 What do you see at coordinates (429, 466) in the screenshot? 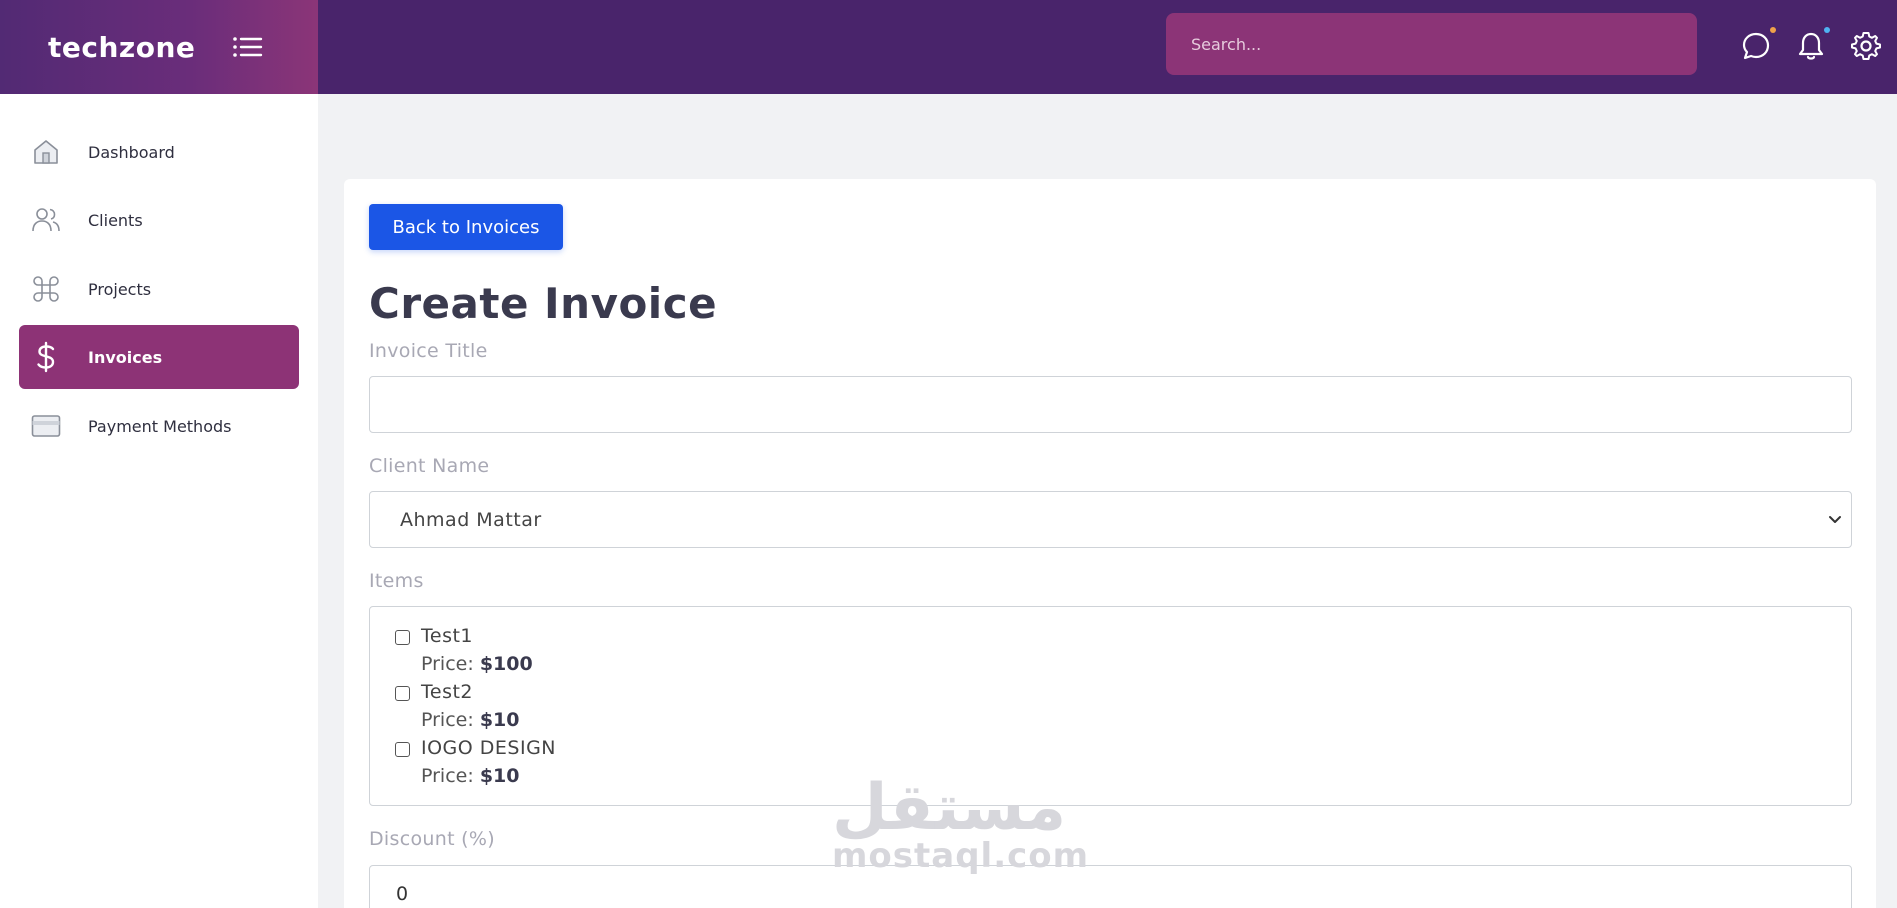
I see `client-name-label: Client Name` at bounding box center [429, 466].